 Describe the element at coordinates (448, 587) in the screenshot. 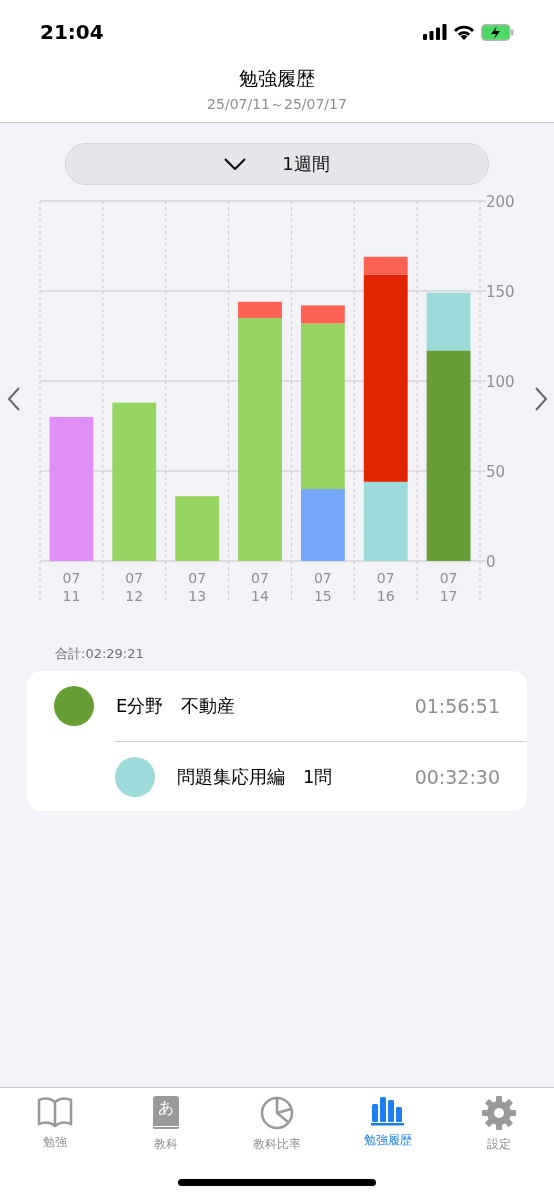

I see `axis-date-label: 07 17` at that location.